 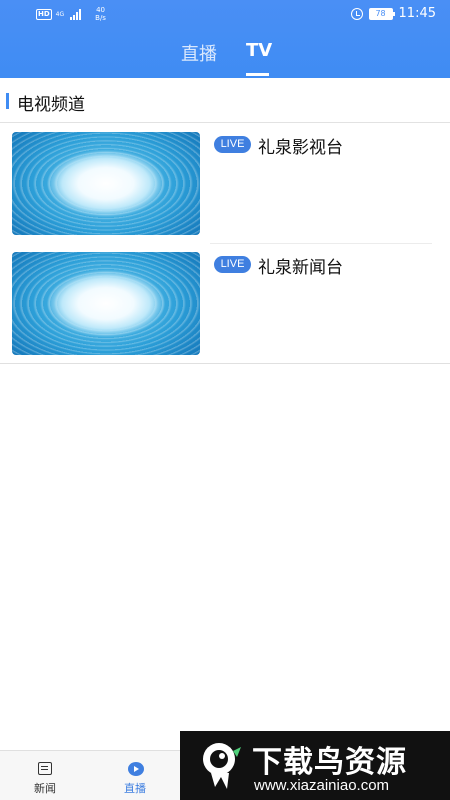 I want to click on section-accent-bar, so click(x=7, y=101).